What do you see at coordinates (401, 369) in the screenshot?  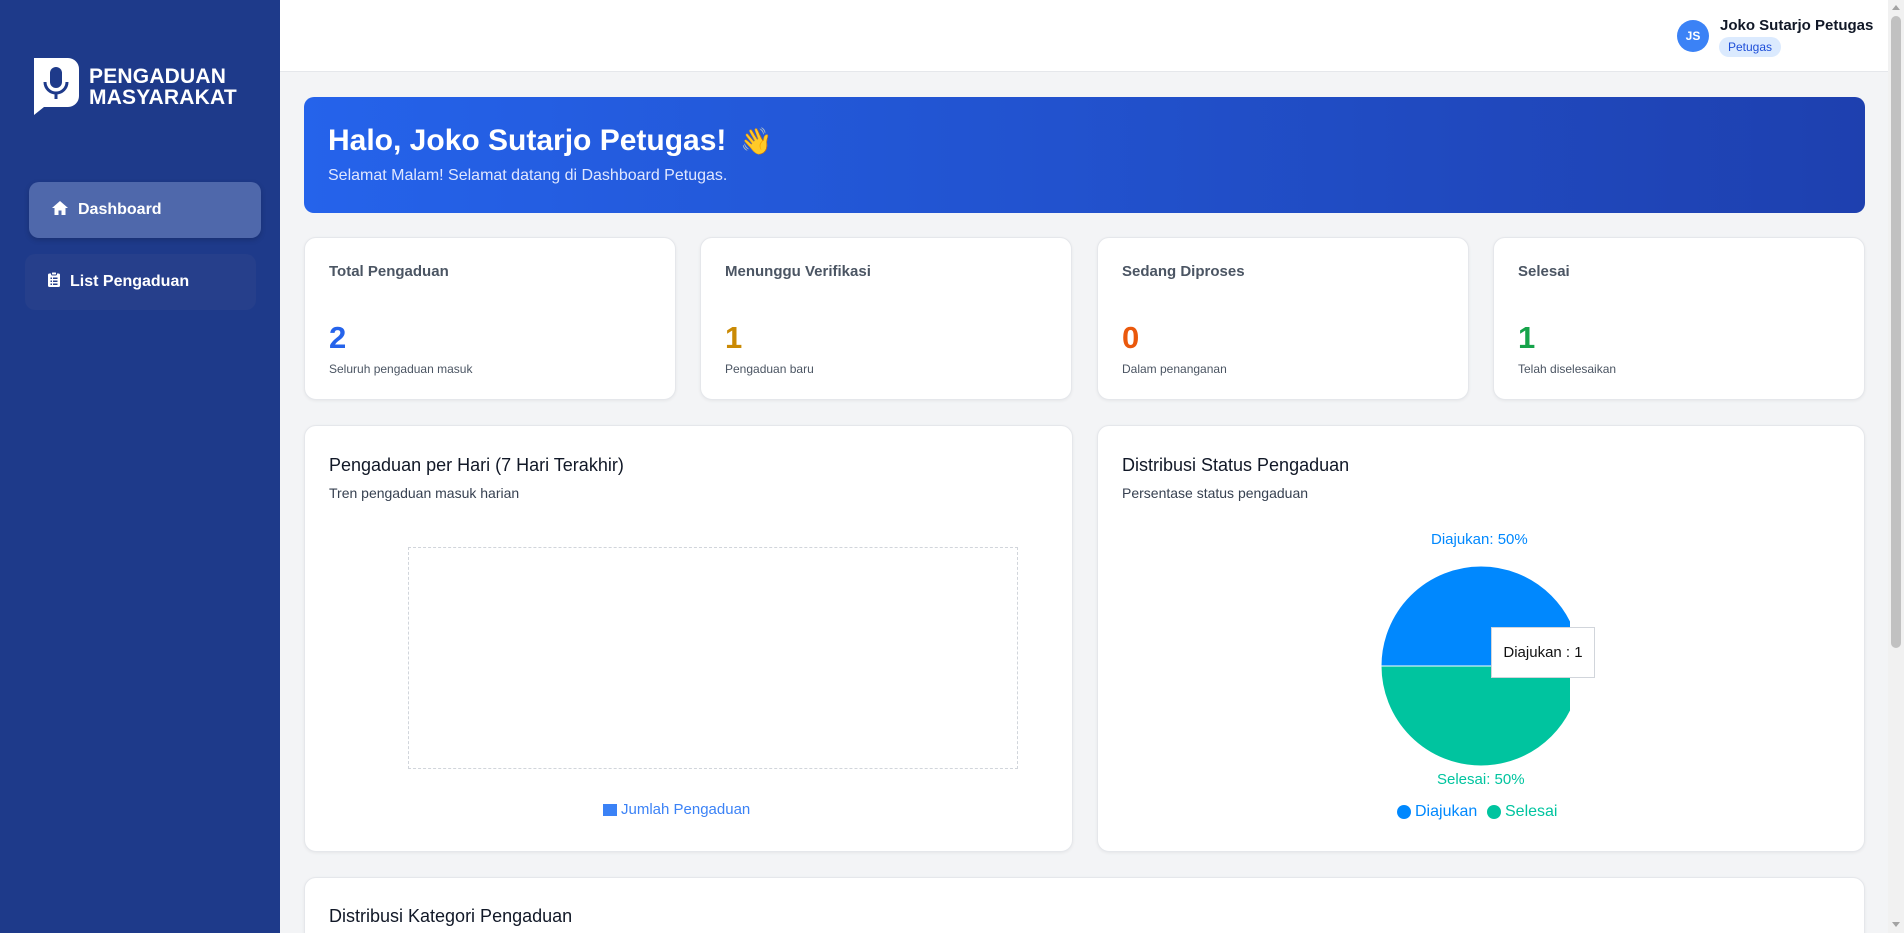 I see `stat-subtext: Seluruh pengaduan masuk` at bounding box center [401, 369].